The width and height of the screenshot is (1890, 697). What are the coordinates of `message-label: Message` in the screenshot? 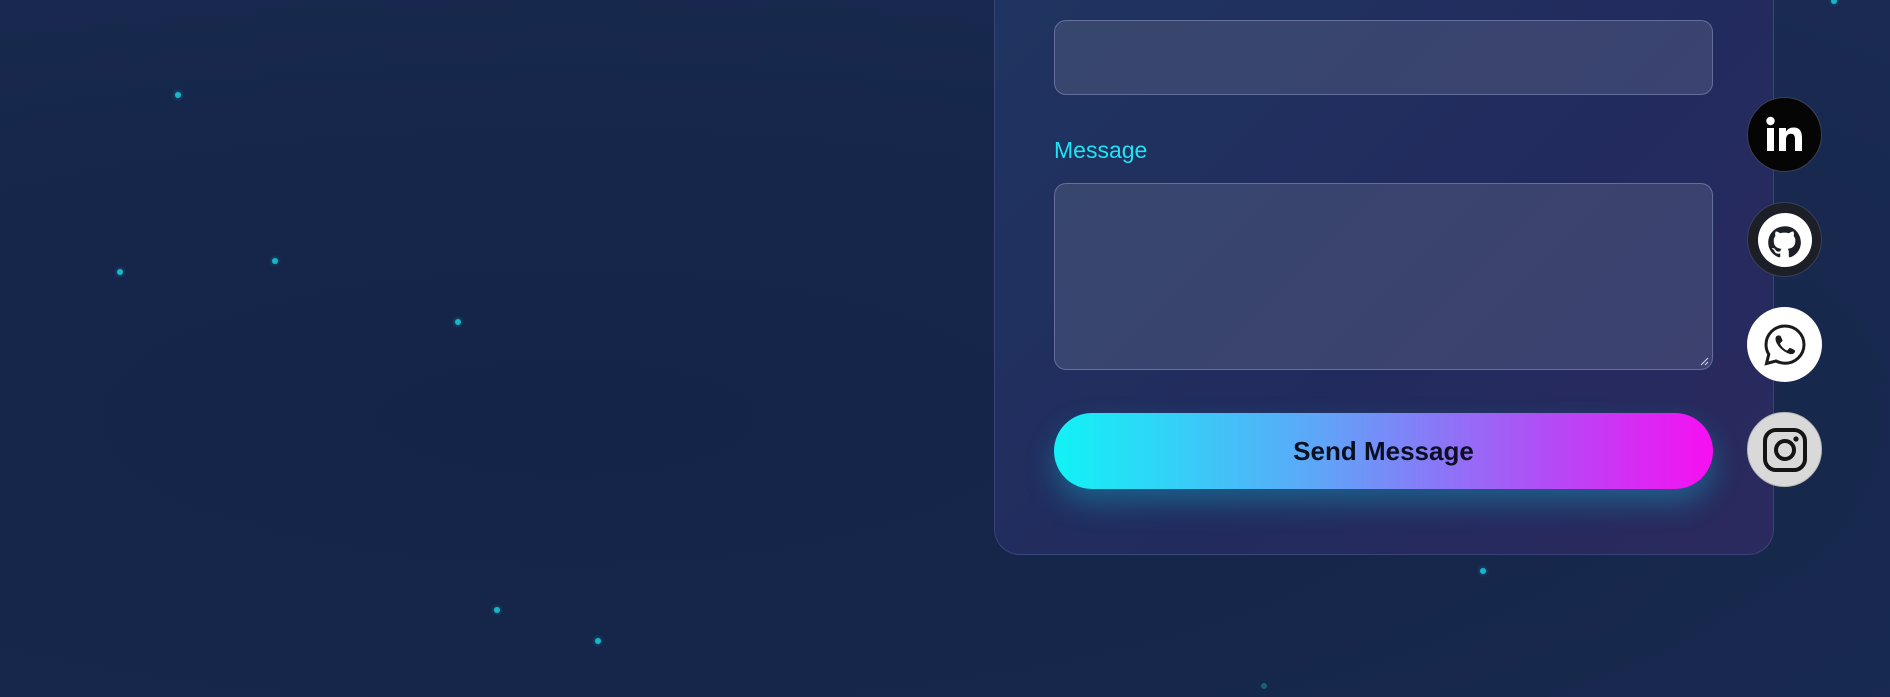 It's located at (1101, 150).